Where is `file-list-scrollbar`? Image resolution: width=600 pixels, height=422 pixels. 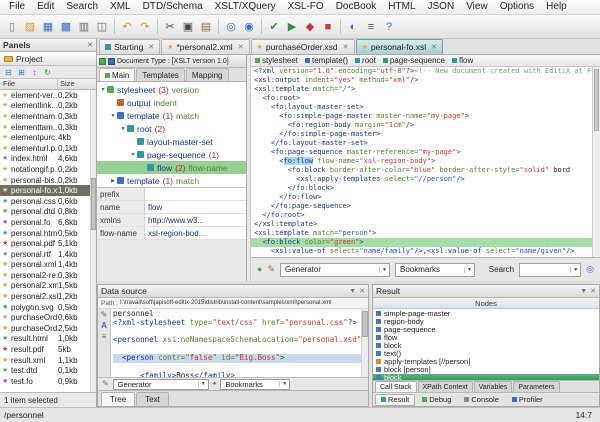
file-list-scrollbar is located at coordinates (93, 241).